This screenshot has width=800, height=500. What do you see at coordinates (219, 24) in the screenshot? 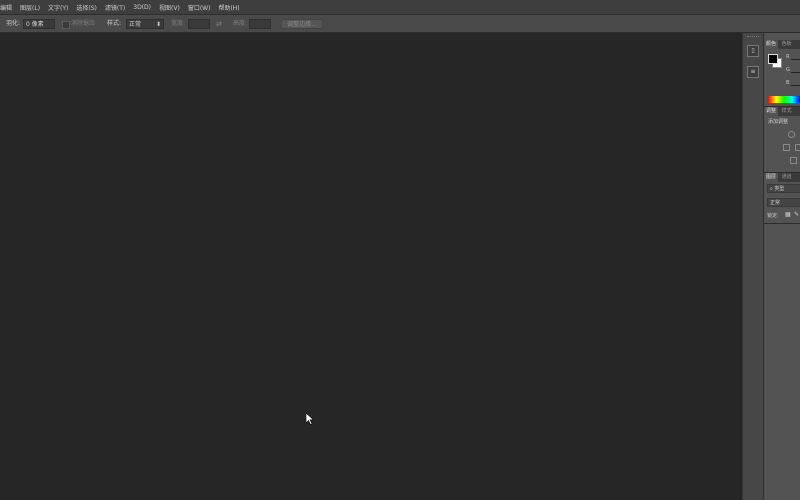
I see `swap-icon: ⇄` at bounding box center [219, 24].